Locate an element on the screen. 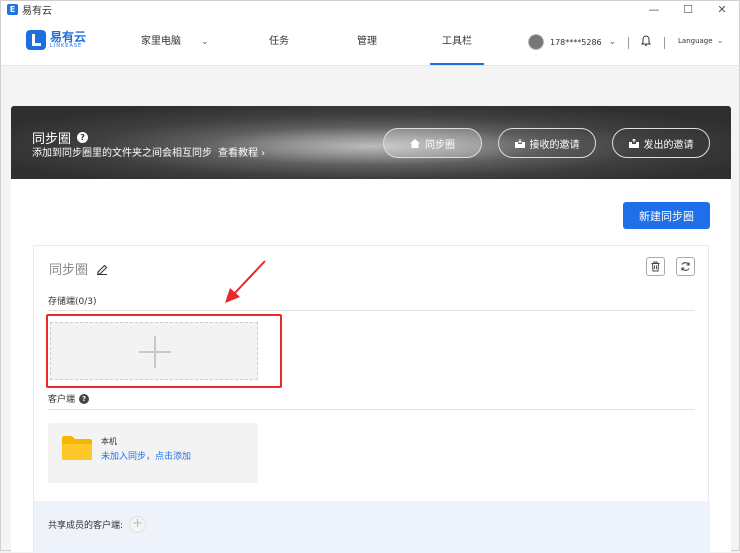  tab-sent-invites: 发出的邀请 is located at coordinates (661, 143).